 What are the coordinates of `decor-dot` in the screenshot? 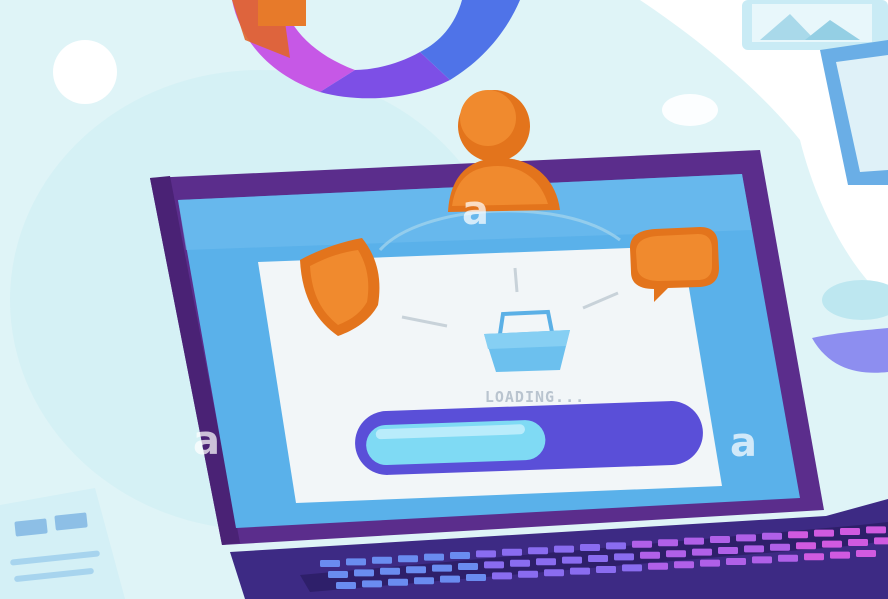 It's located at (85, 72).